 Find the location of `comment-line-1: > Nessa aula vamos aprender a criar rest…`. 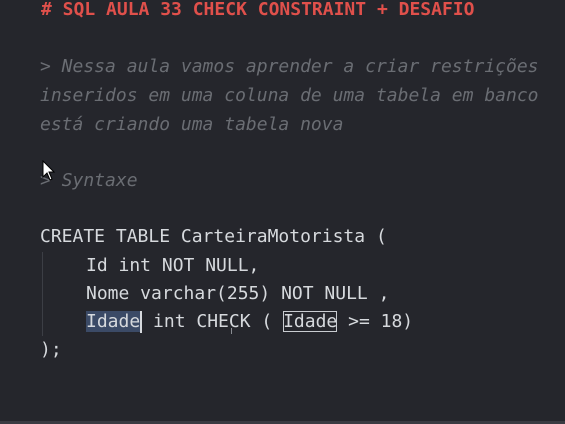

comment-line-1: > Nessa aula vamos aprender a criar rest… is located at coordinates (289, 66).